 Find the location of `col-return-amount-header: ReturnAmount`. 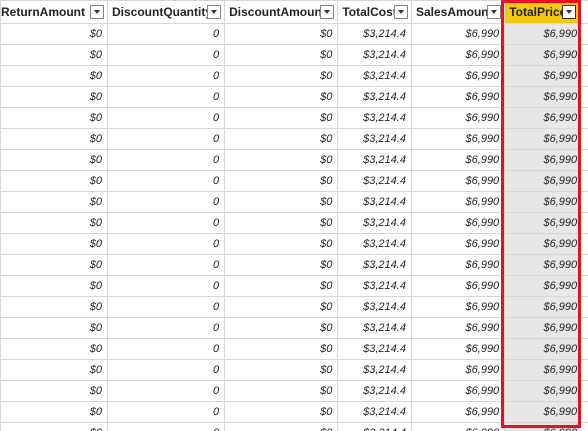

col-return-amount-header: ReturnAmount is located at coordinates (54, 12).